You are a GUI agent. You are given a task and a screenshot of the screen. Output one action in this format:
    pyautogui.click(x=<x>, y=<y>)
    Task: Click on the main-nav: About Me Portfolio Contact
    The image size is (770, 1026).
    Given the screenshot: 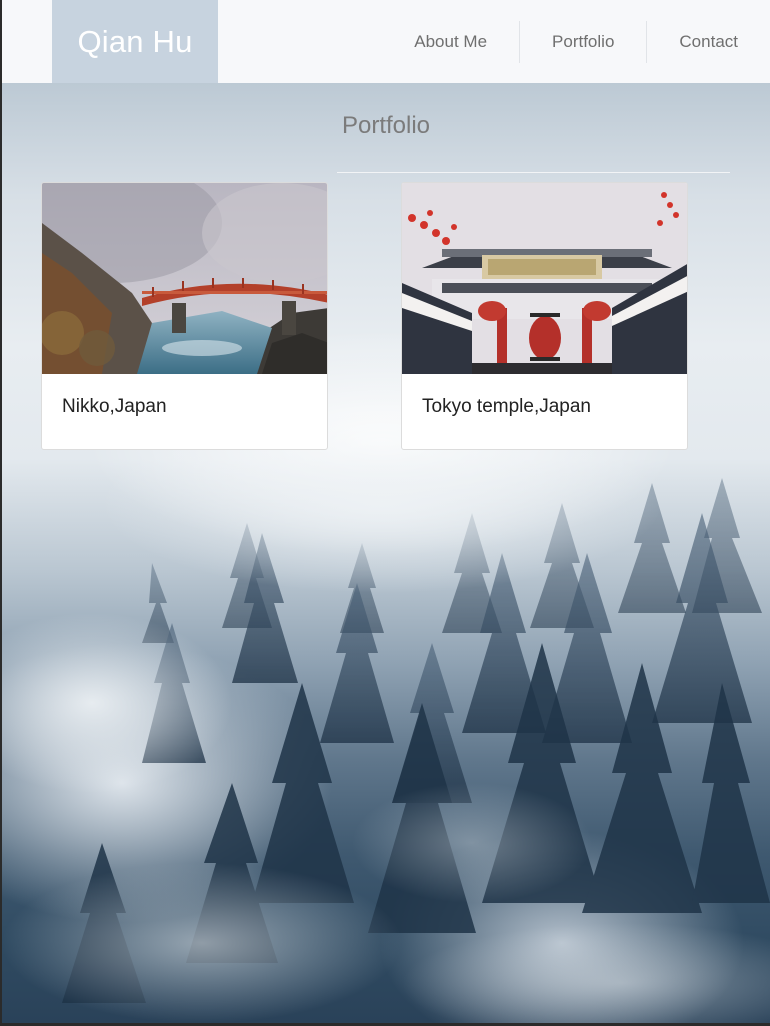 What is the action you would take?
    pyautogui.click(x=576, y=41)
    